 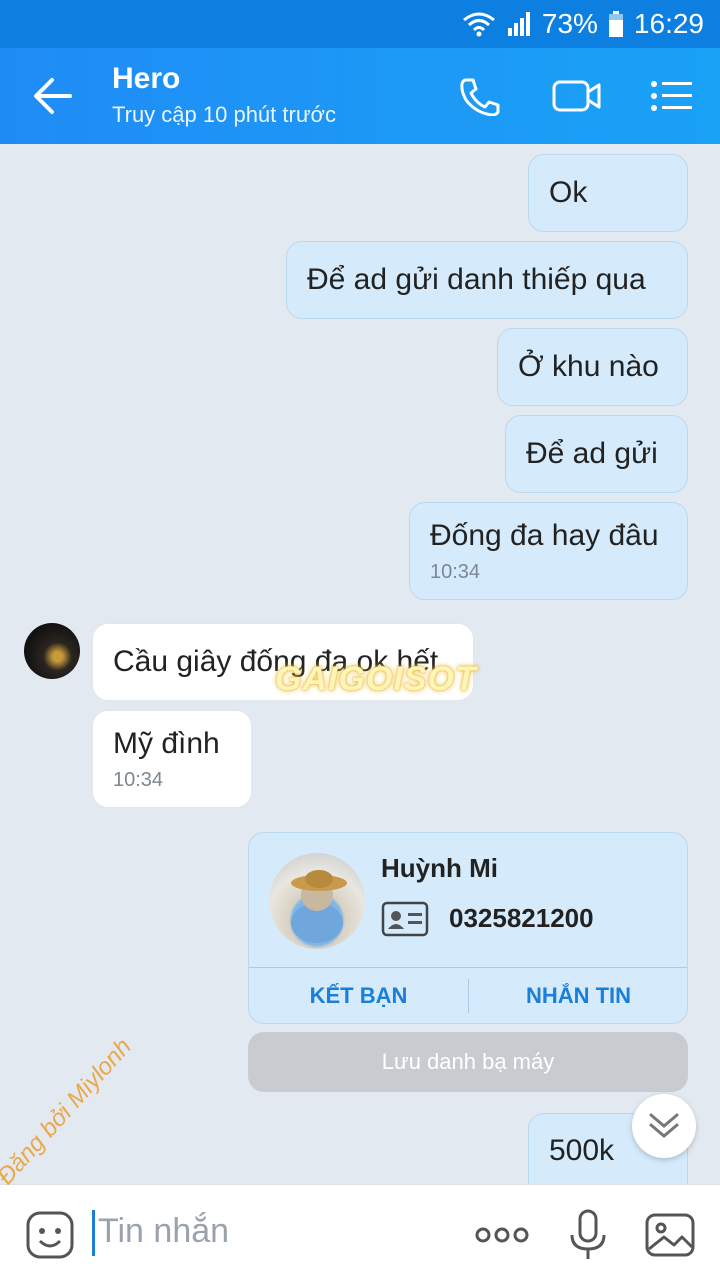 What do you see at coordinates (670, 1235) in the screenshot?
I see `image-gallery-icon` at bounding box center [670, 1235].